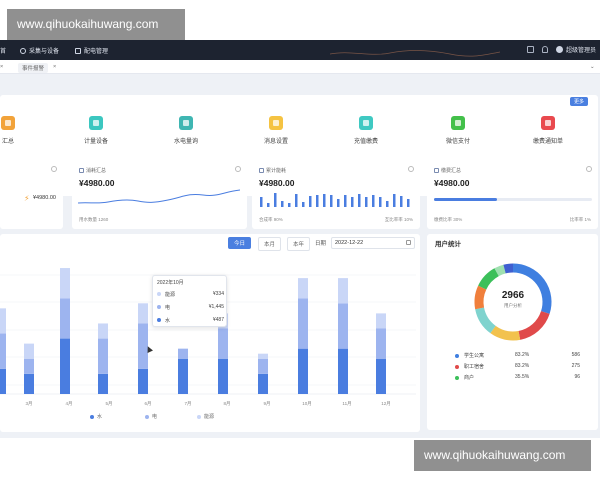 Image resolution: width=600 pixels, height=480 pixels. I want to click on chart-tooltip: 2022年10月 能源 ¥334 电 ¥1,445 水 ¥487, so click(189, 301).